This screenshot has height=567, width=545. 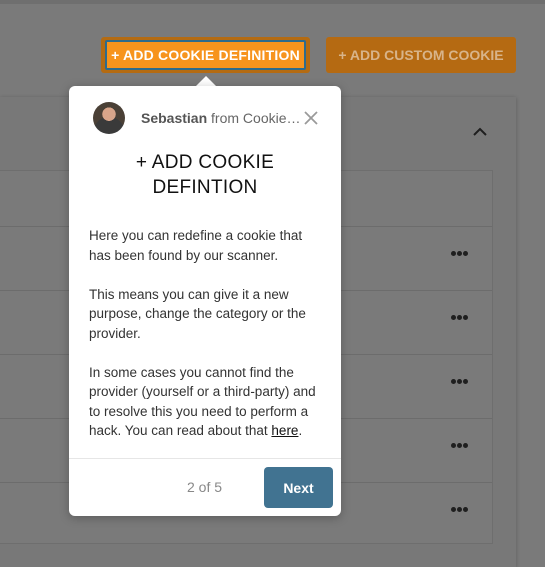 What do you see at coordinates (109, 118) in the screenshot?
I see `avatar` at bounding box center [109, 118].